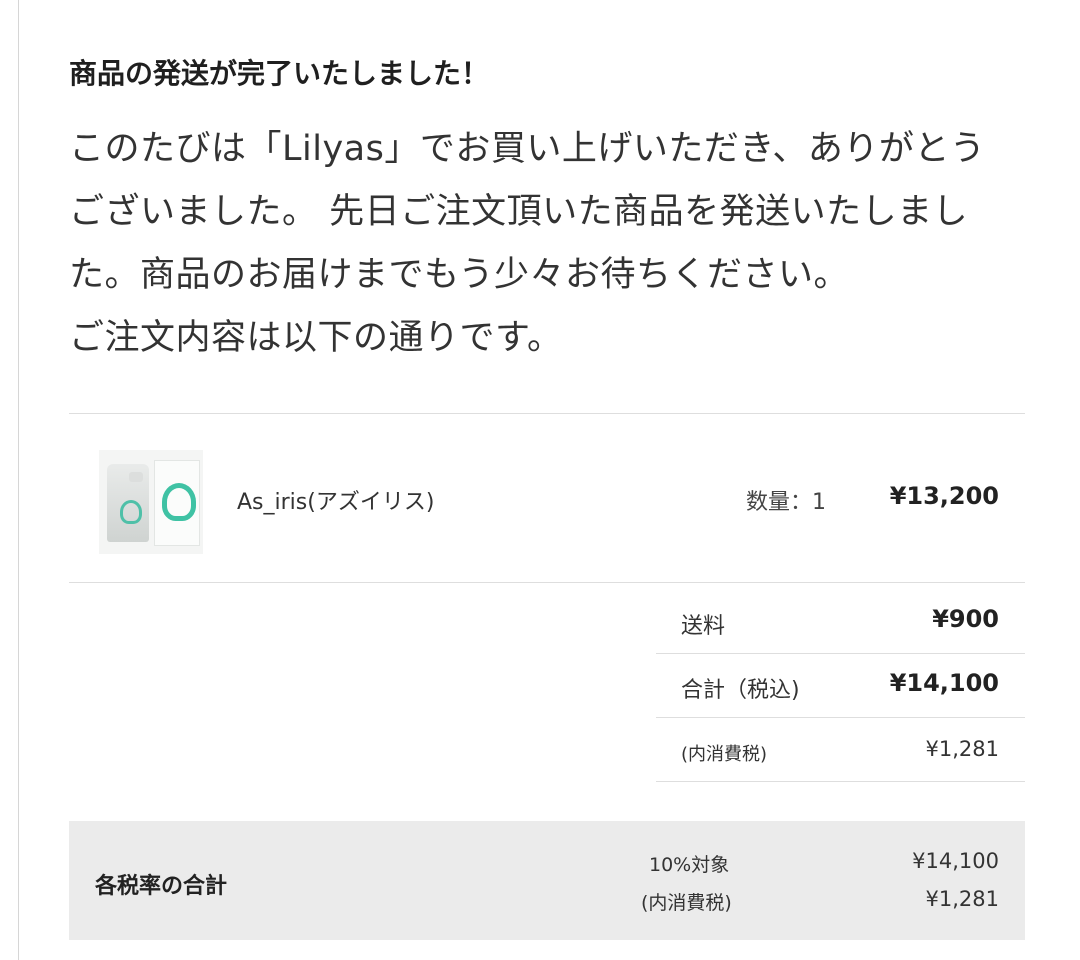  I want to click on tax-rate-consumption-label: (内消費税), so click(686, 903).